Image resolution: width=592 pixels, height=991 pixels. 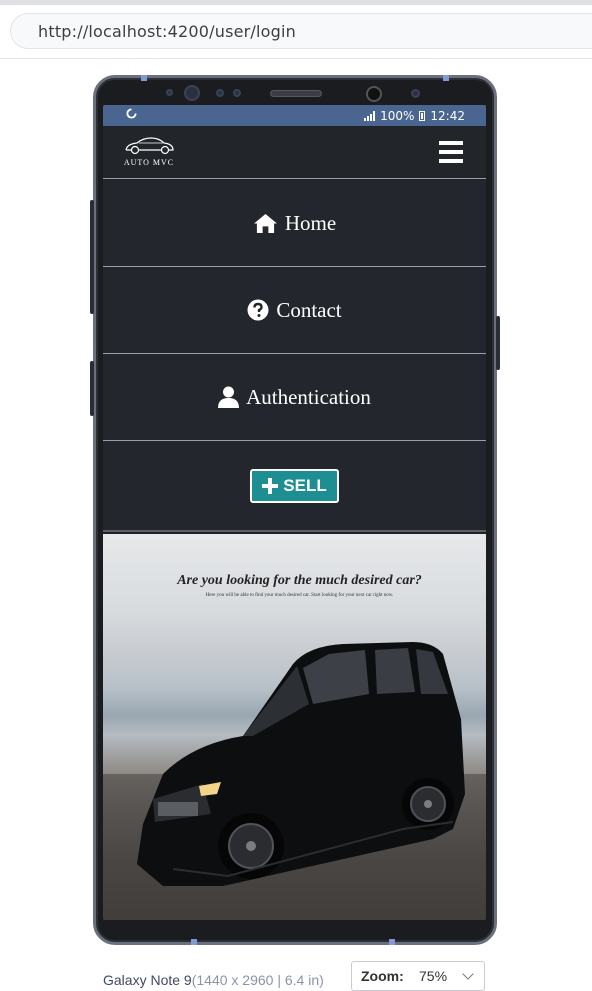 What do you see at coordinates (131, 115) in the screenshot?
I see `sync-icon` at bounding box center [131, 115].